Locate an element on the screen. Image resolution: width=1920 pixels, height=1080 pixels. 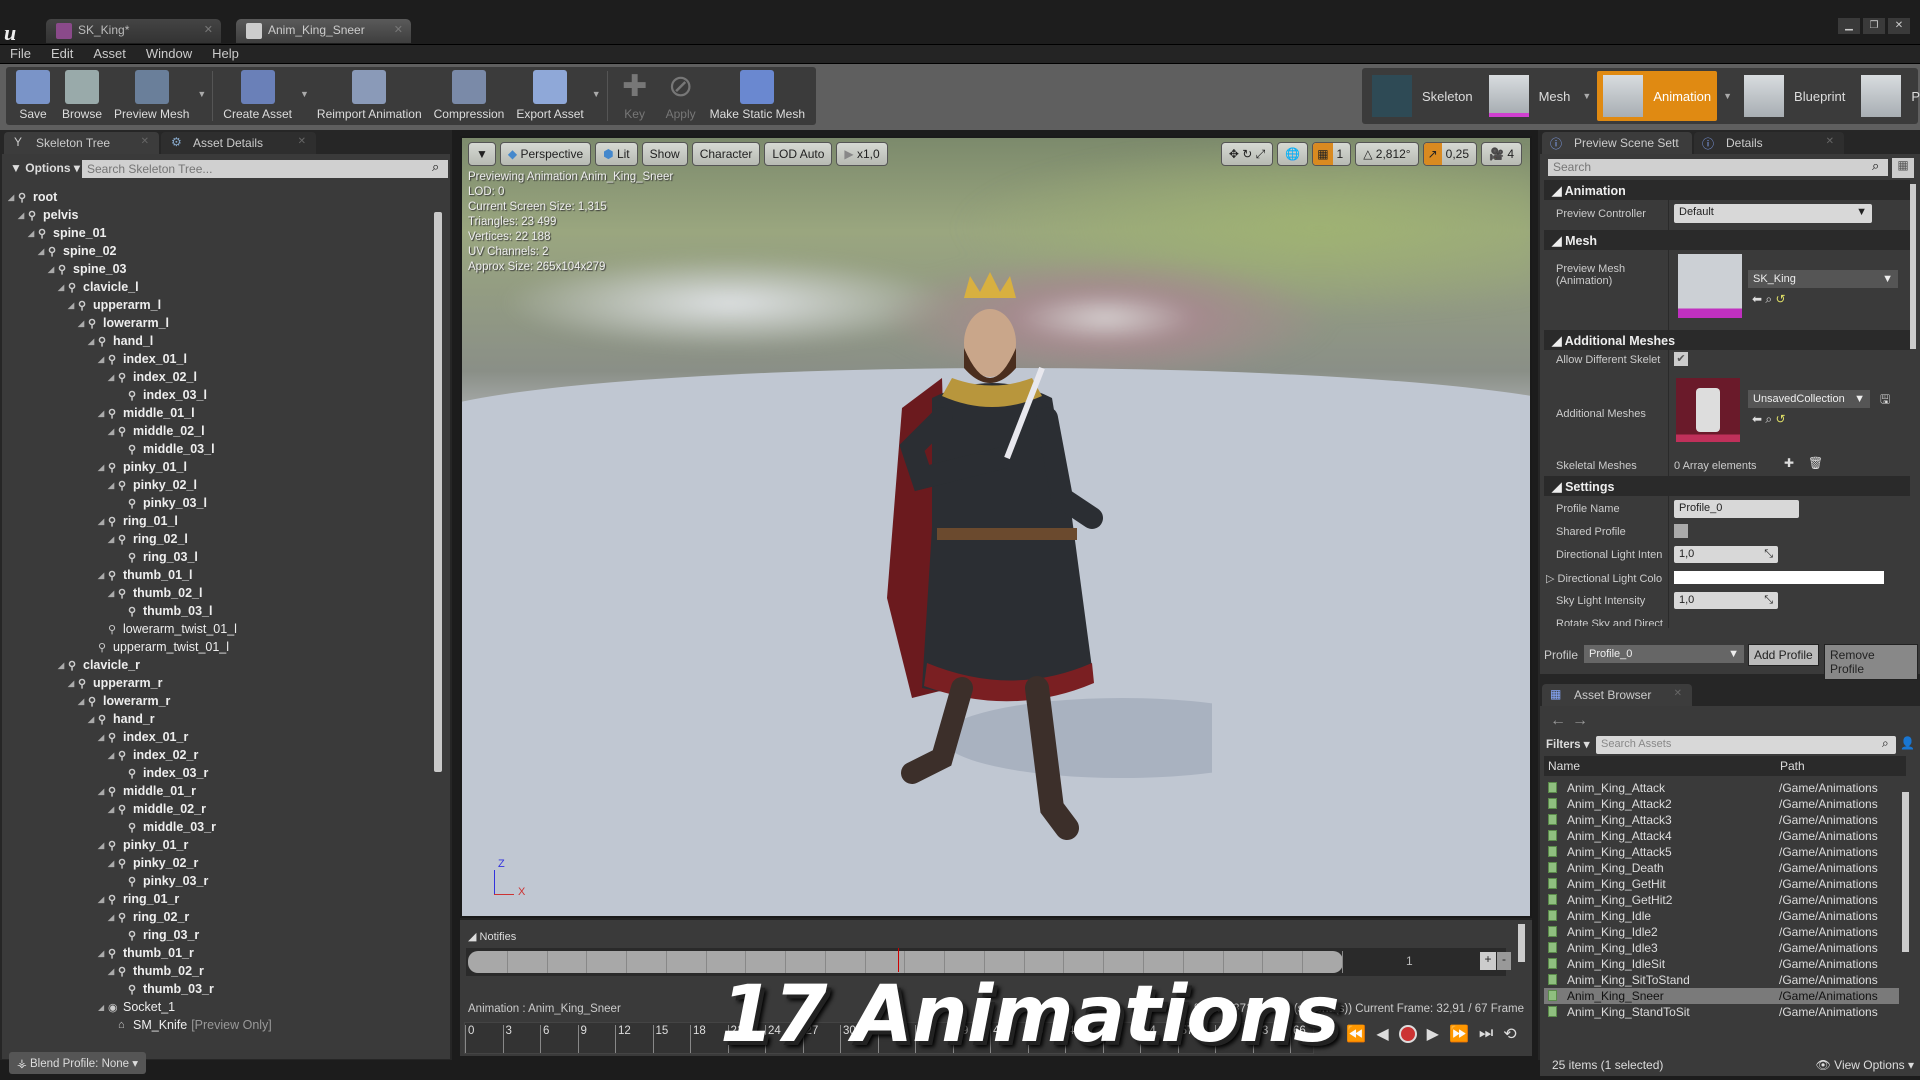
section-additional-meshes: ◢ Additional Meshes is located at coordinates (1727, 340).